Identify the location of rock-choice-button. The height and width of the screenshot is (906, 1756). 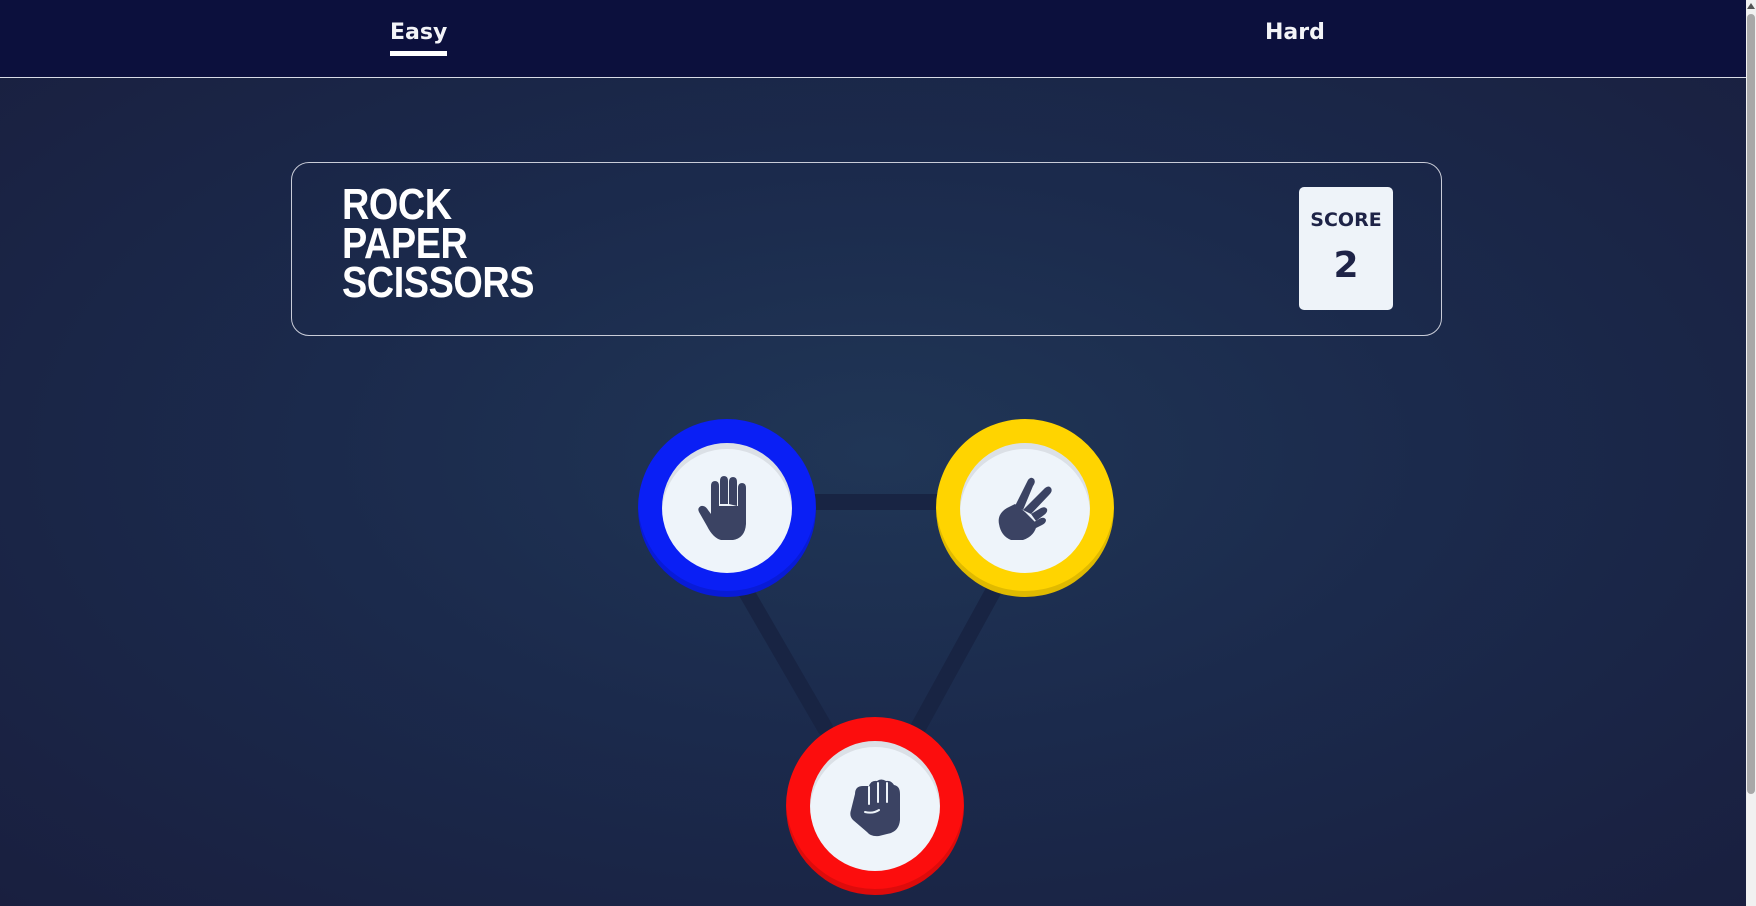
(875, 806).